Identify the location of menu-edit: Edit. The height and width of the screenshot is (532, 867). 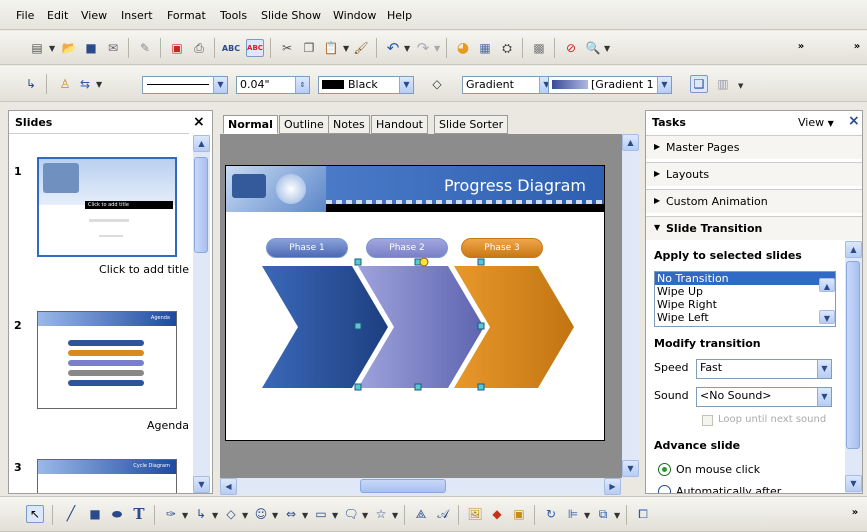
(57, 15).